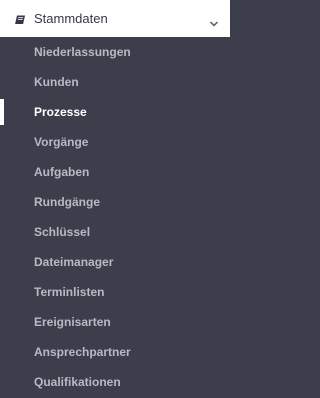  Describe the element at coordinates (115, 112) in the screenshot. I see `menu-item-prozesse: Prozesse` at that location.